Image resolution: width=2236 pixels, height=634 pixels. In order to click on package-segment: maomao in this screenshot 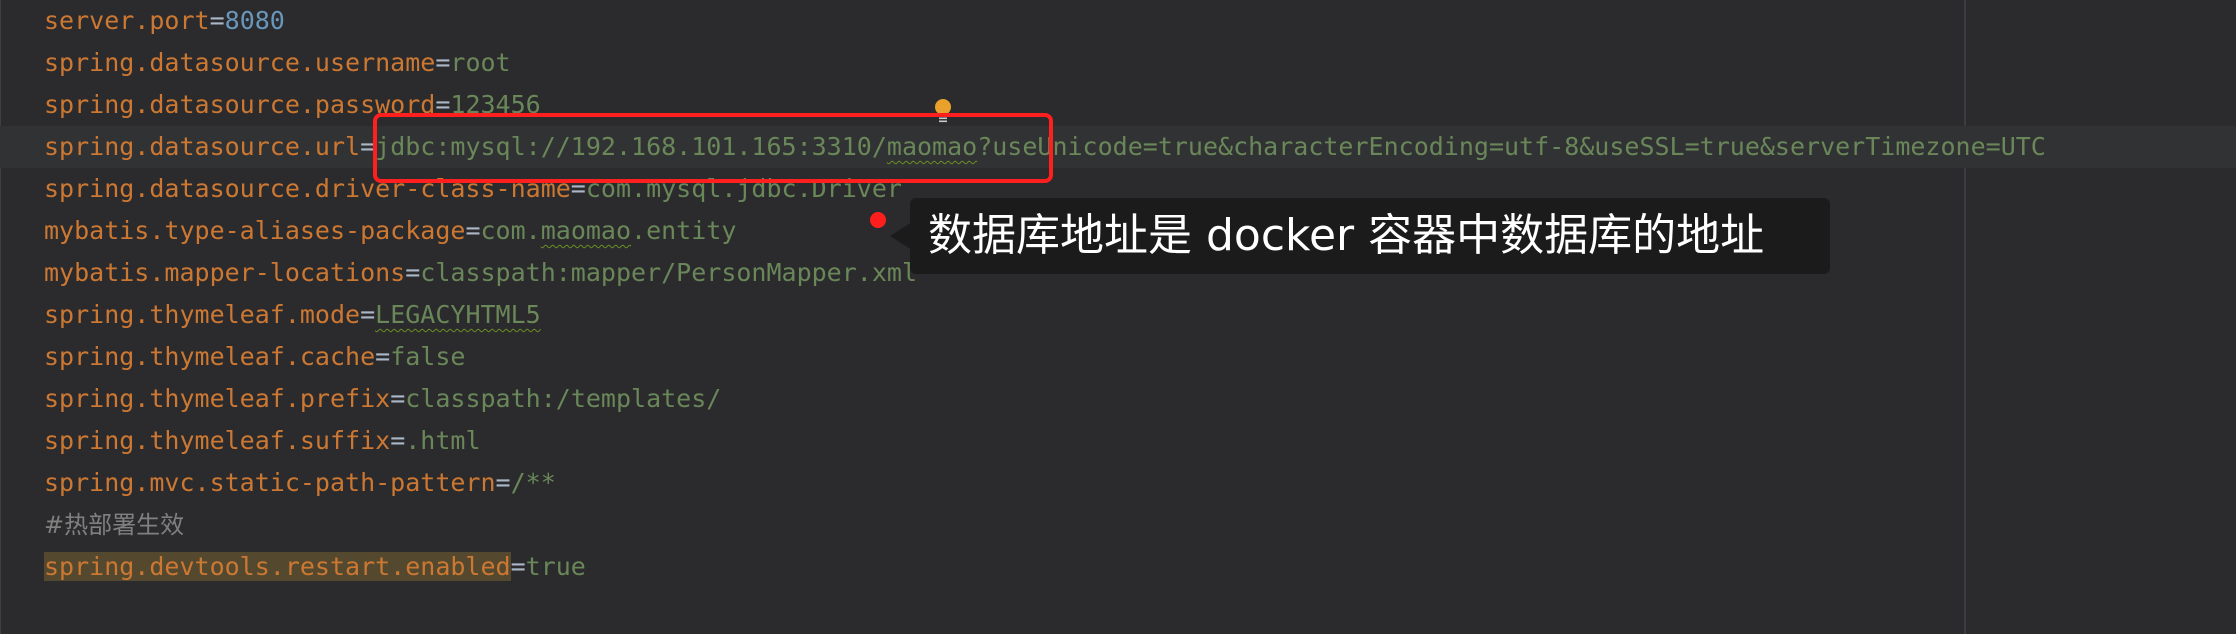, I will do `click(586, 230)`.